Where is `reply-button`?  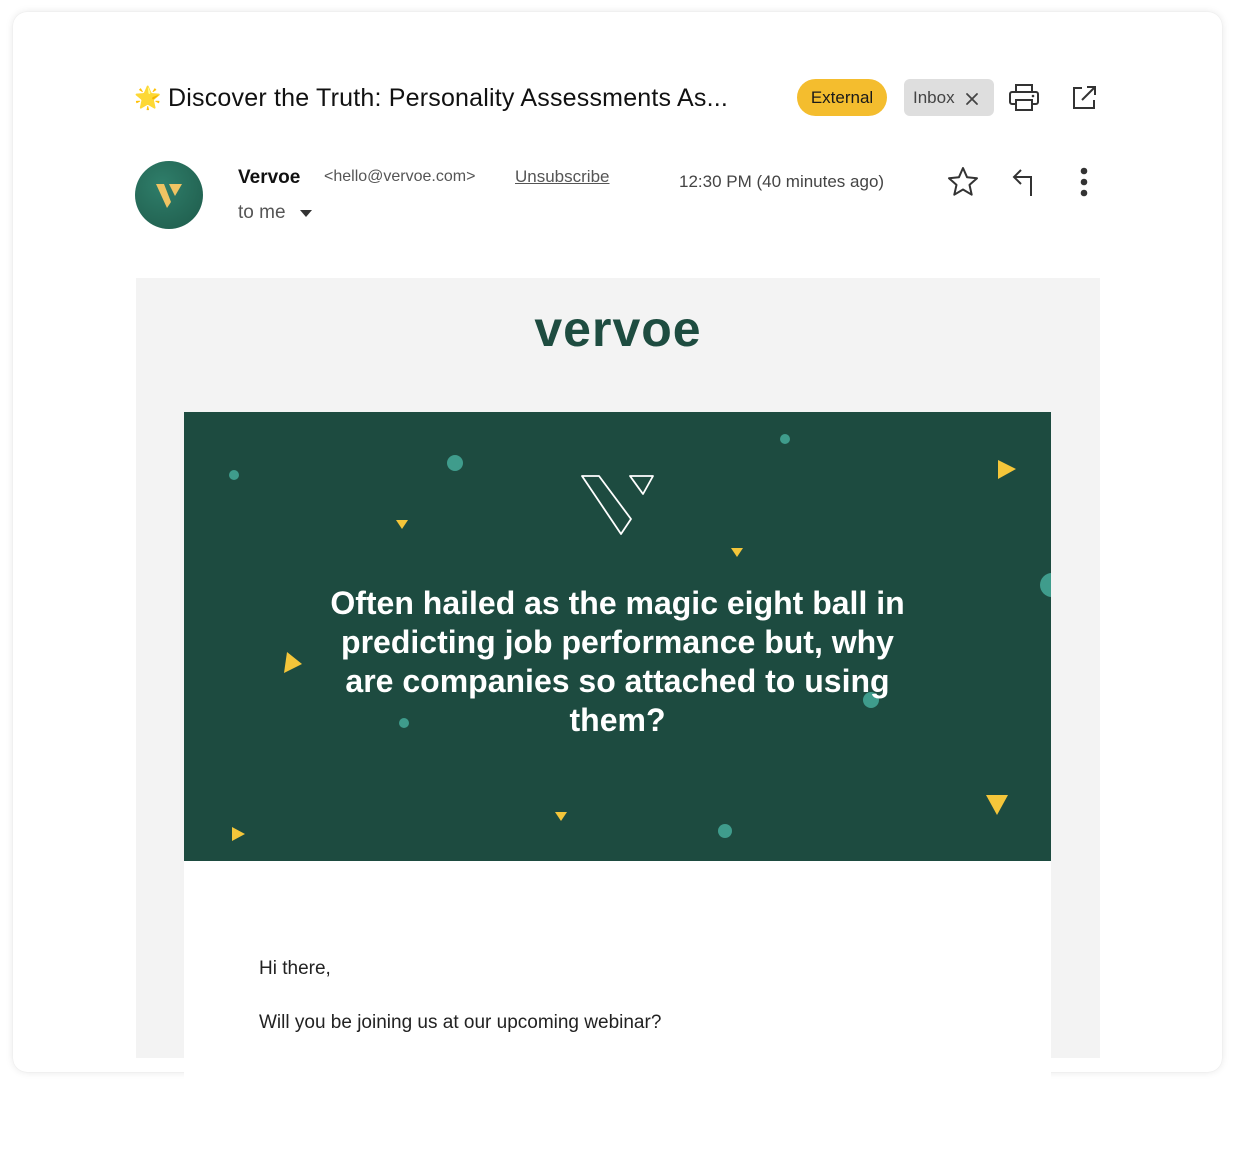
reply-button is located at coordinates (1024, 182).